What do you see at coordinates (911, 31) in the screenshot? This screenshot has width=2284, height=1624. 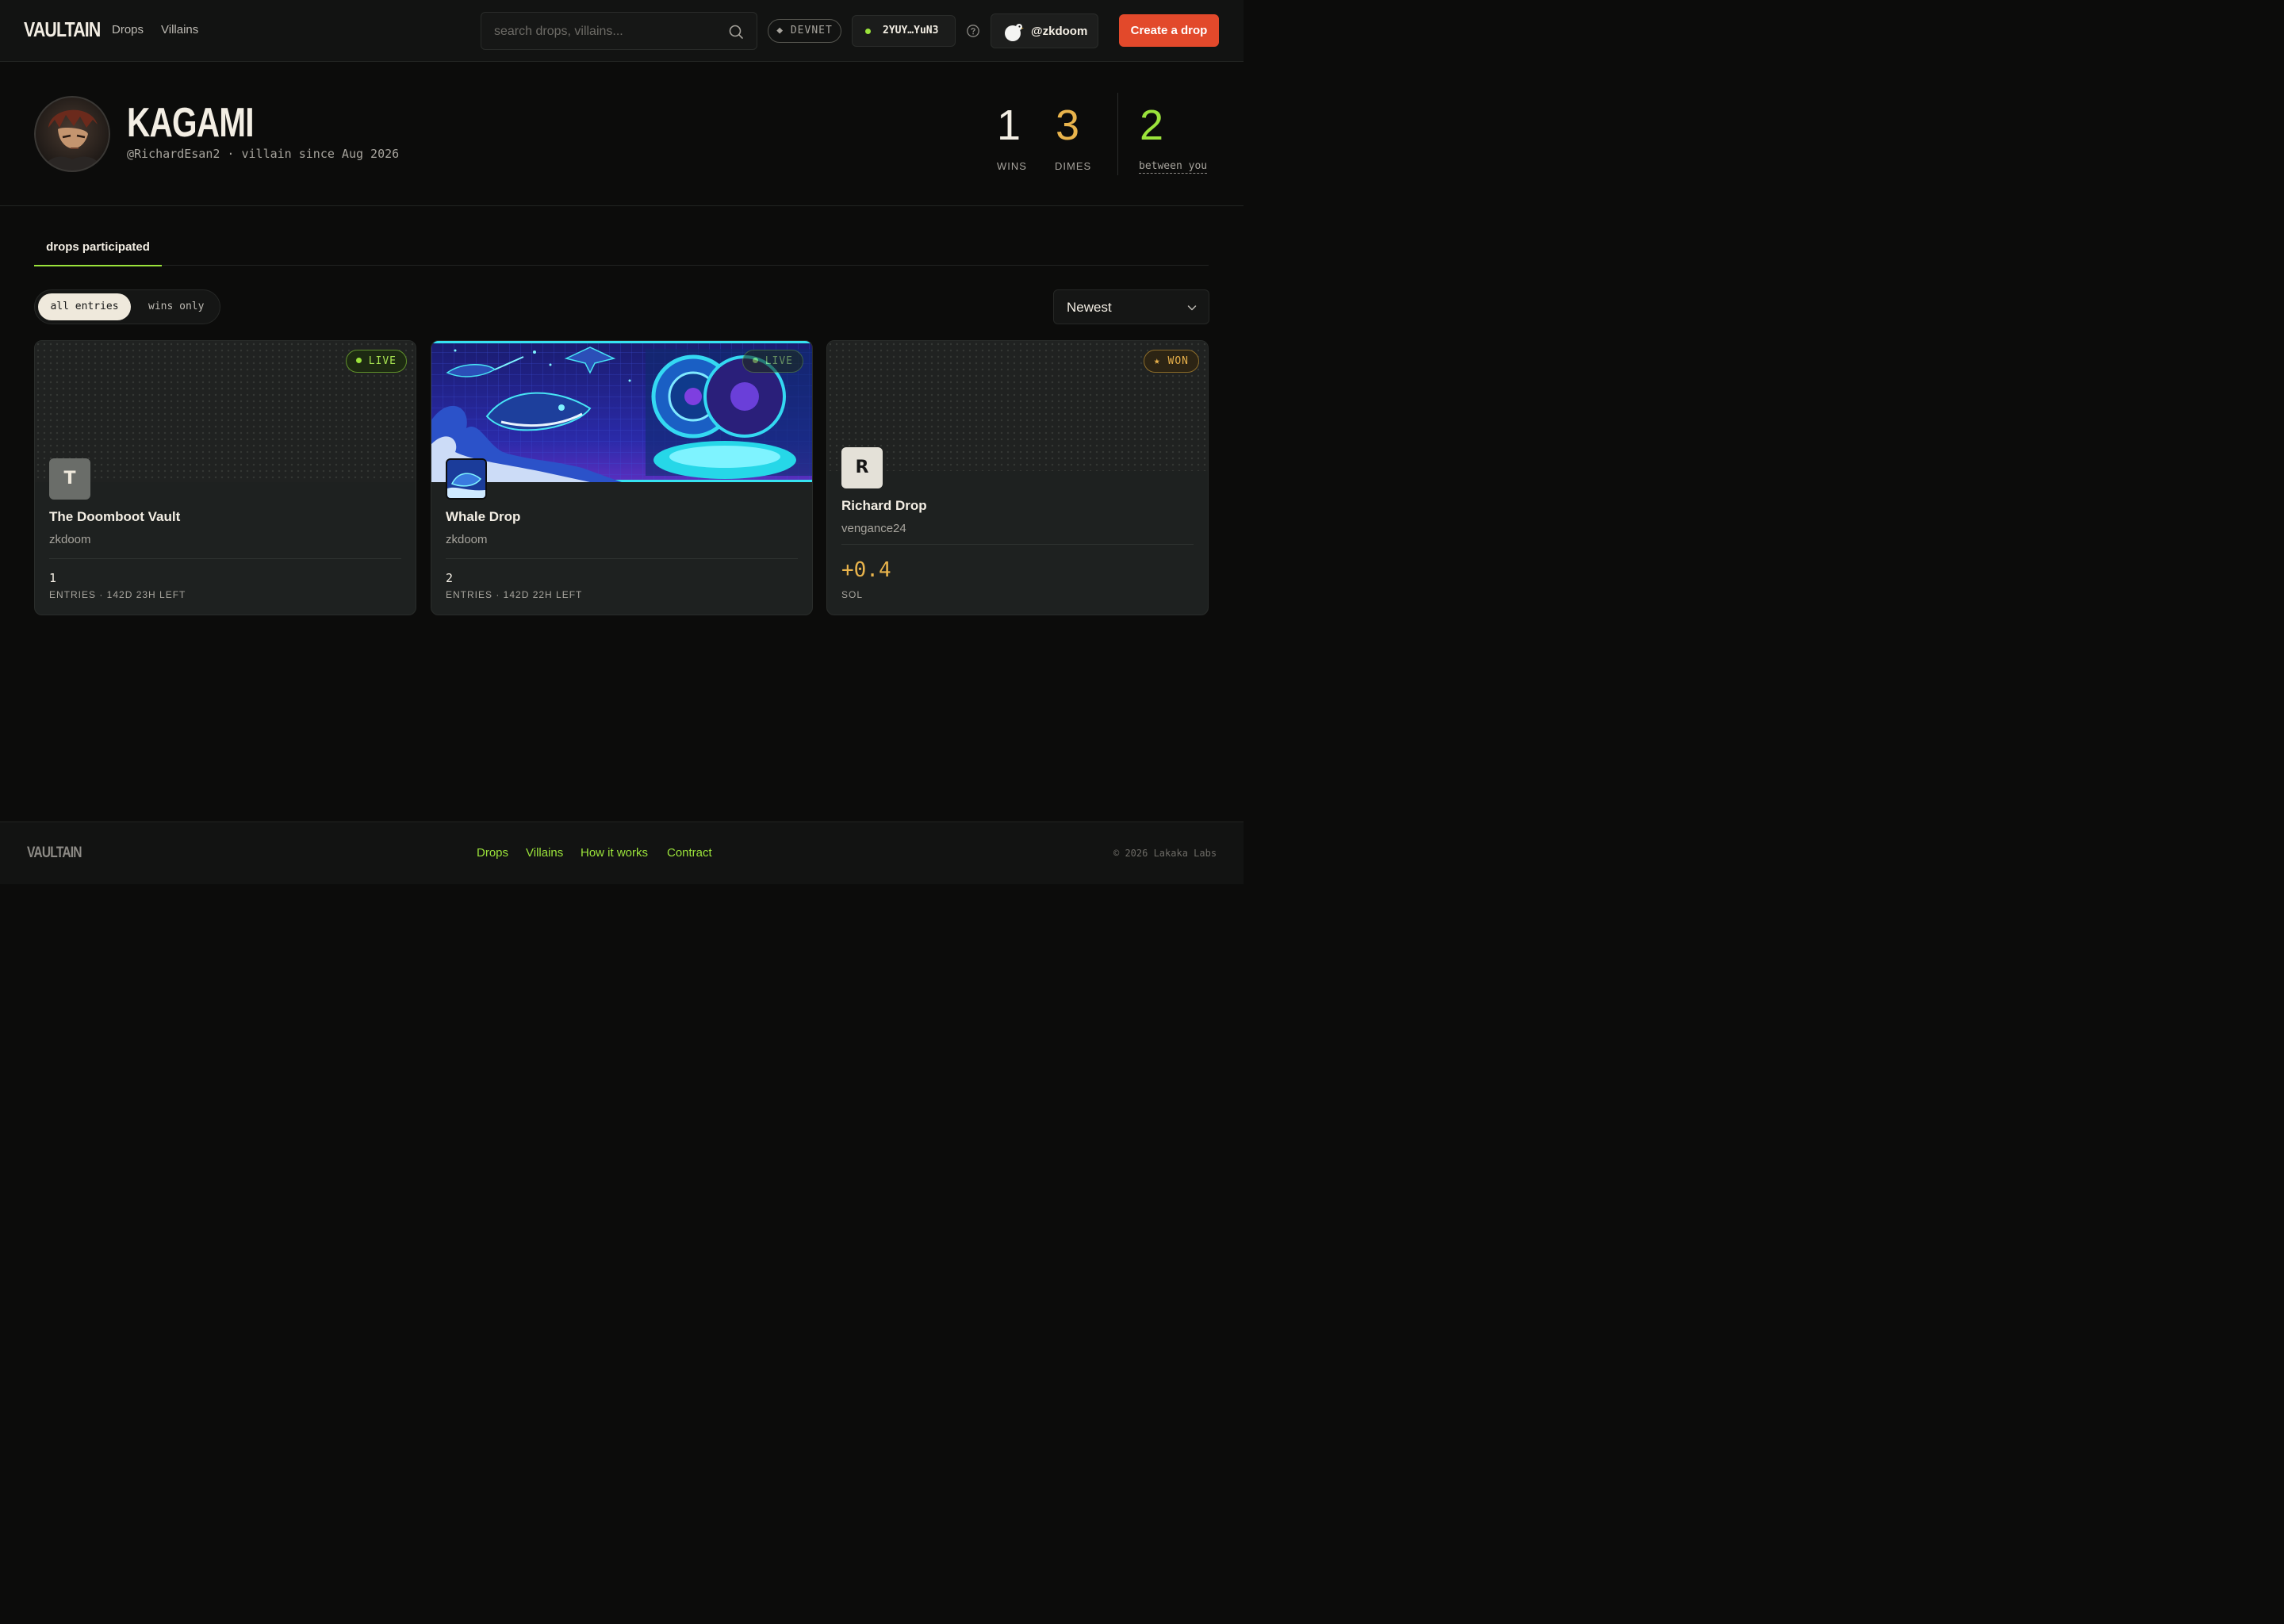 I see `wallet-address: 2YUY…YuN3` at bounding box center [911, 31].